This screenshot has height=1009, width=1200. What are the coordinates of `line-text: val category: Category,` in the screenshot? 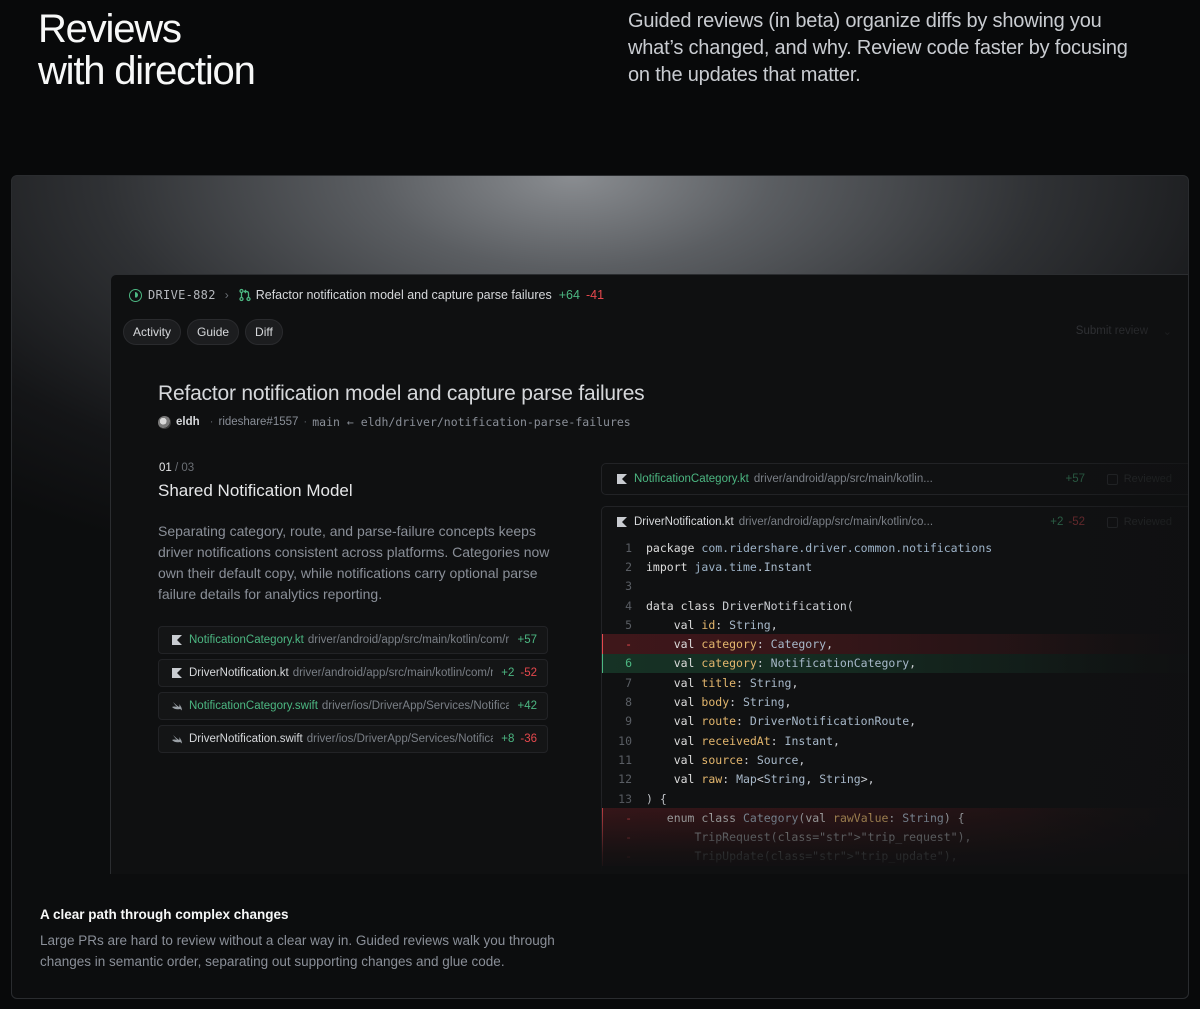 It's located at (753, 644).